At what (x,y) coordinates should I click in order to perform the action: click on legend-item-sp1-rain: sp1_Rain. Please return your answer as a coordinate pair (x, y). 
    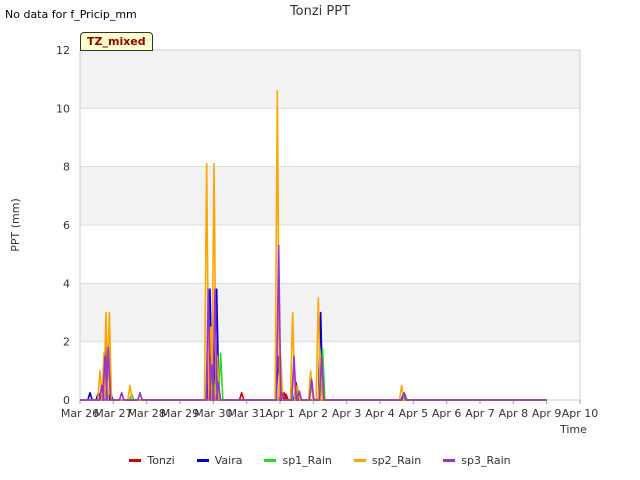
    Looking at the image, I should click on (298, 460).